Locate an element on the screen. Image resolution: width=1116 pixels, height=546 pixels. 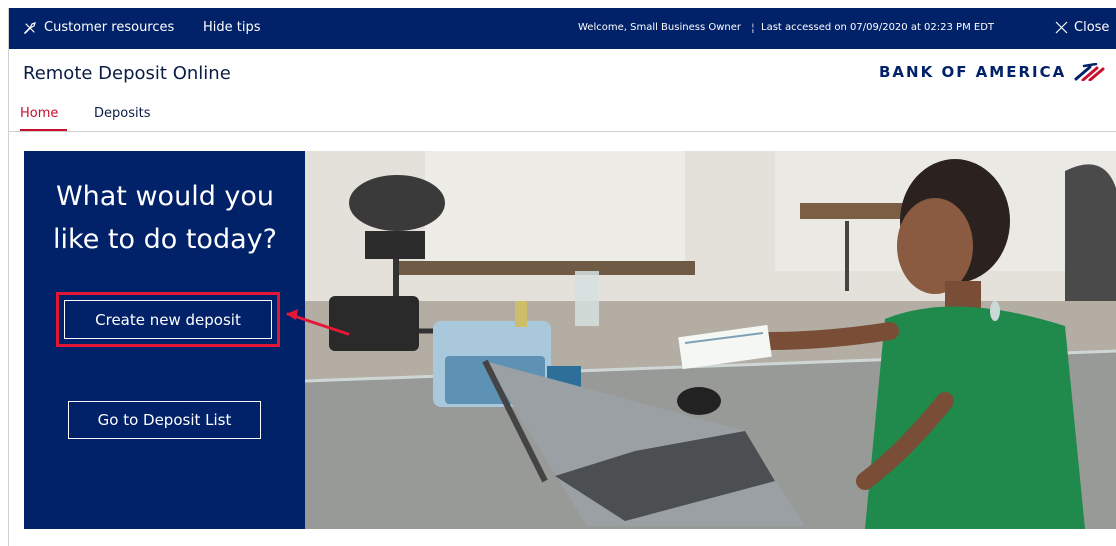
tab-home-label: Home is located at coordinates (39, 113).